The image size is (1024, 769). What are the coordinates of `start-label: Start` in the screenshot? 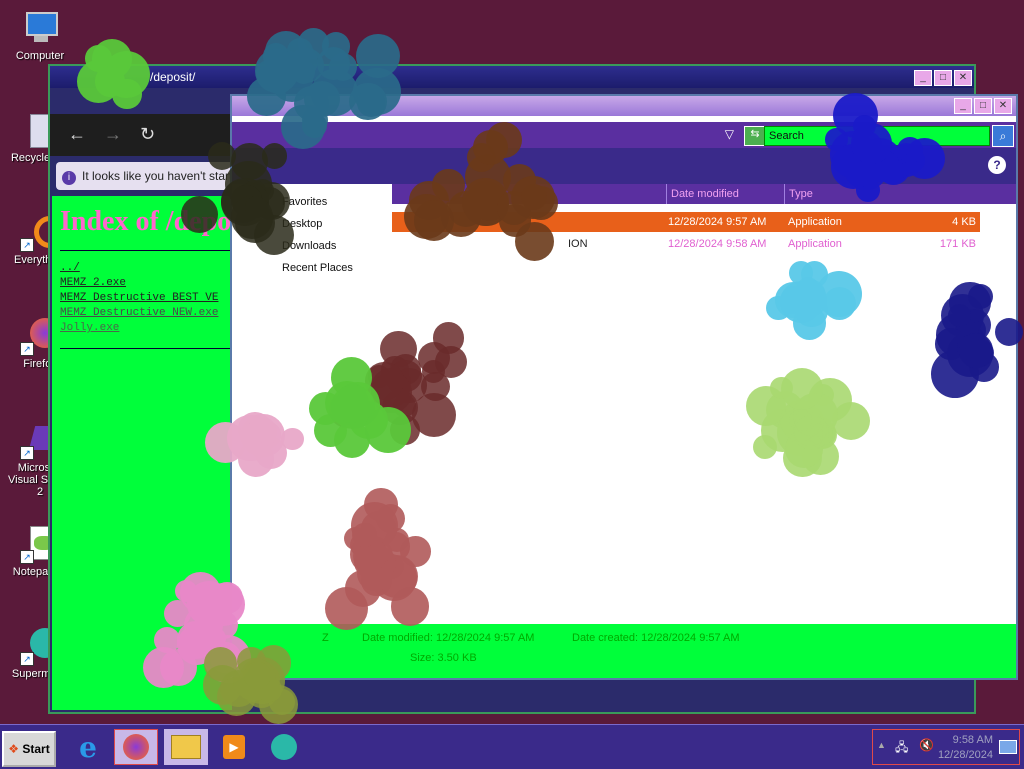 It's located at (36, 749).